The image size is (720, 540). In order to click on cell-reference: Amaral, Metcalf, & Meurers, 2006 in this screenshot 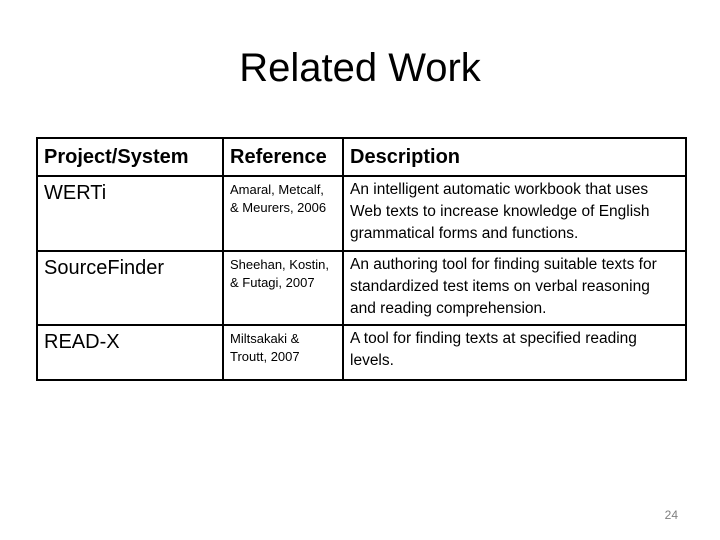, I will do `click(283, 213)`.